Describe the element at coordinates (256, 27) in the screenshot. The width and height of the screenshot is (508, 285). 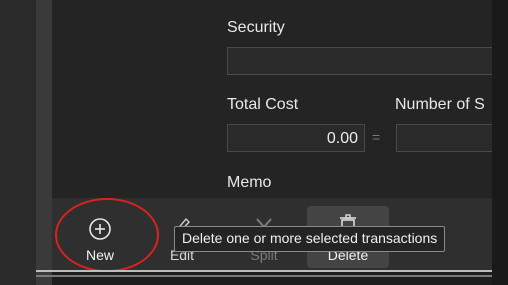
I see `security-label: Security` at that location.